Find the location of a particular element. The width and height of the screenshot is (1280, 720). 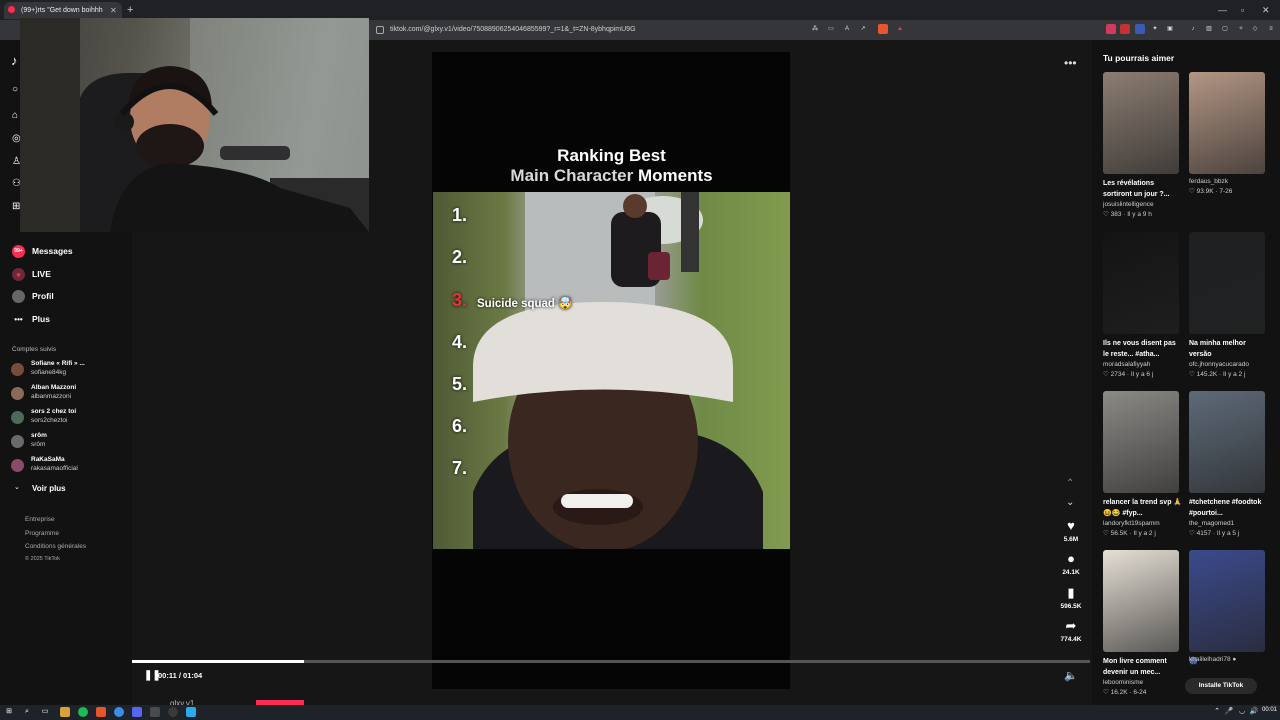

next-video-icon: ⌄ is located at coordinates (1070, 502).